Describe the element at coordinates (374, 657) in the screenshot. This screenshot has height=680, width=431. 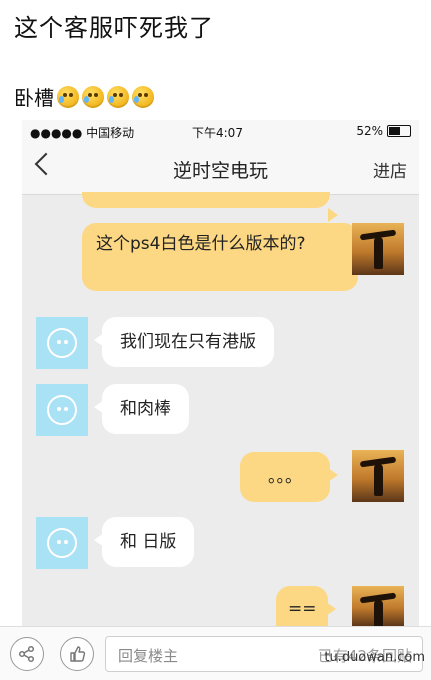
I see `watermark: tu.duowan.com` at that location.